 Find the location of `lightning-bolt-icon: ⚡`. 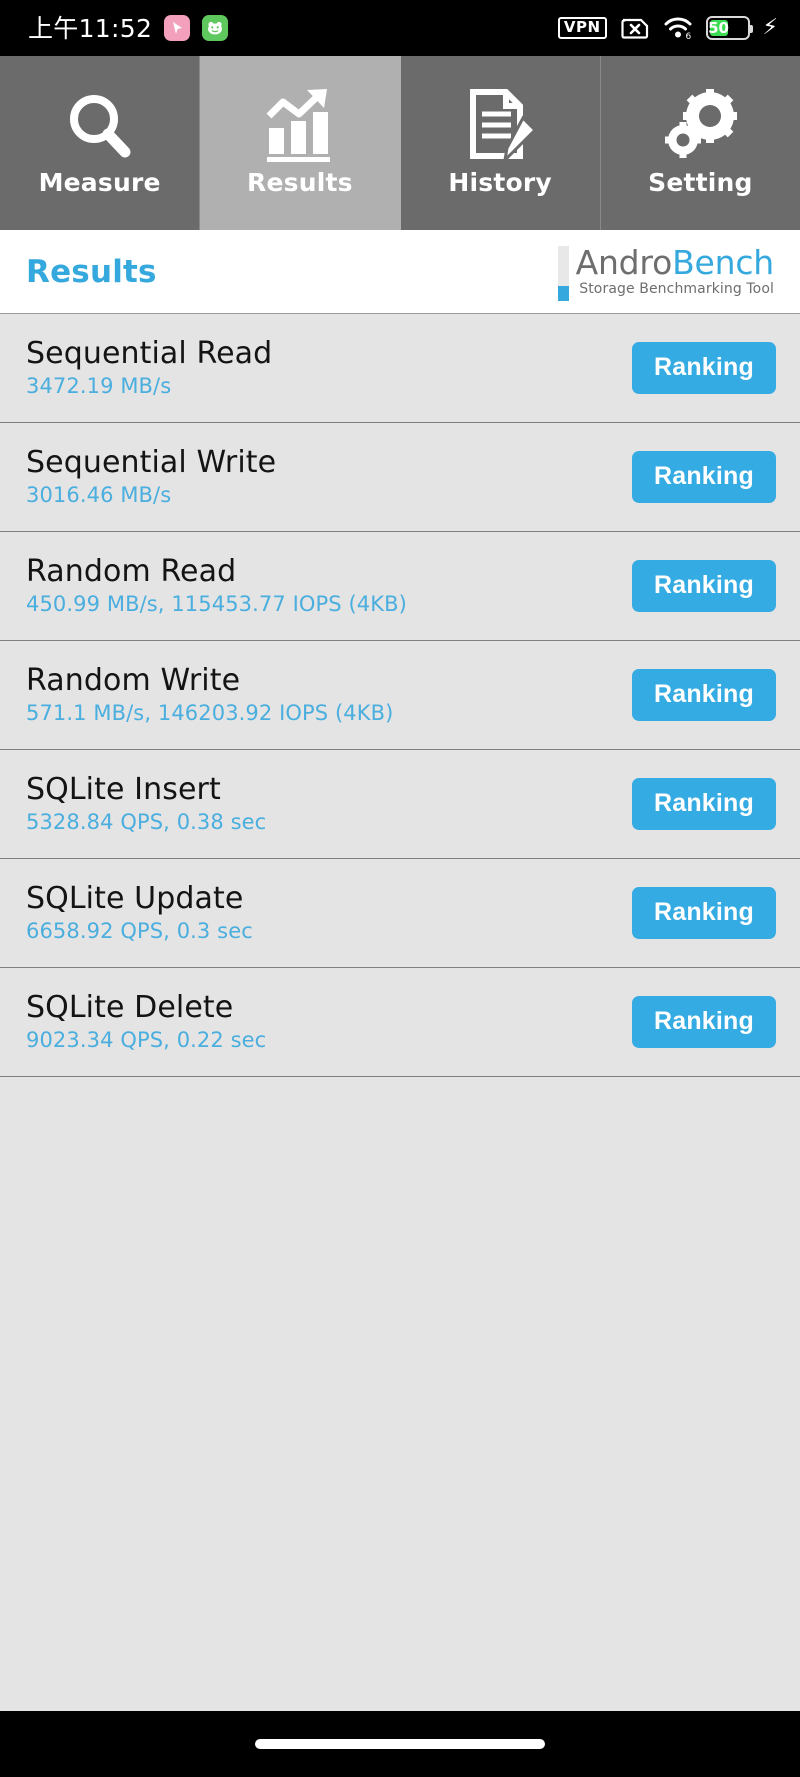

lightning-bolt-icon: ⚡ is located at coordinates (770, 27).